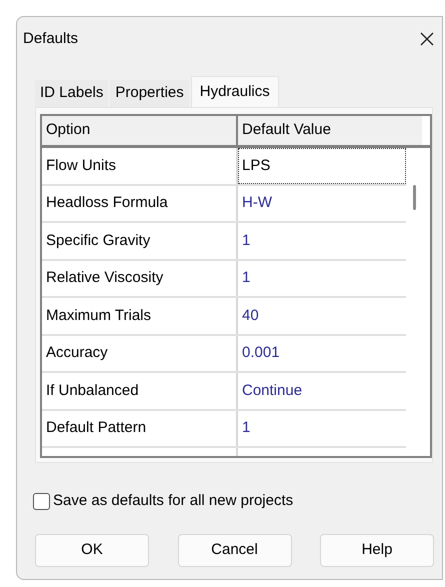 Image resolution: width=445 pixels, height=587 pixels. Describe the element at coordinates (50, 38) in the screenshot. I see `window-title: Defaults` at that location.